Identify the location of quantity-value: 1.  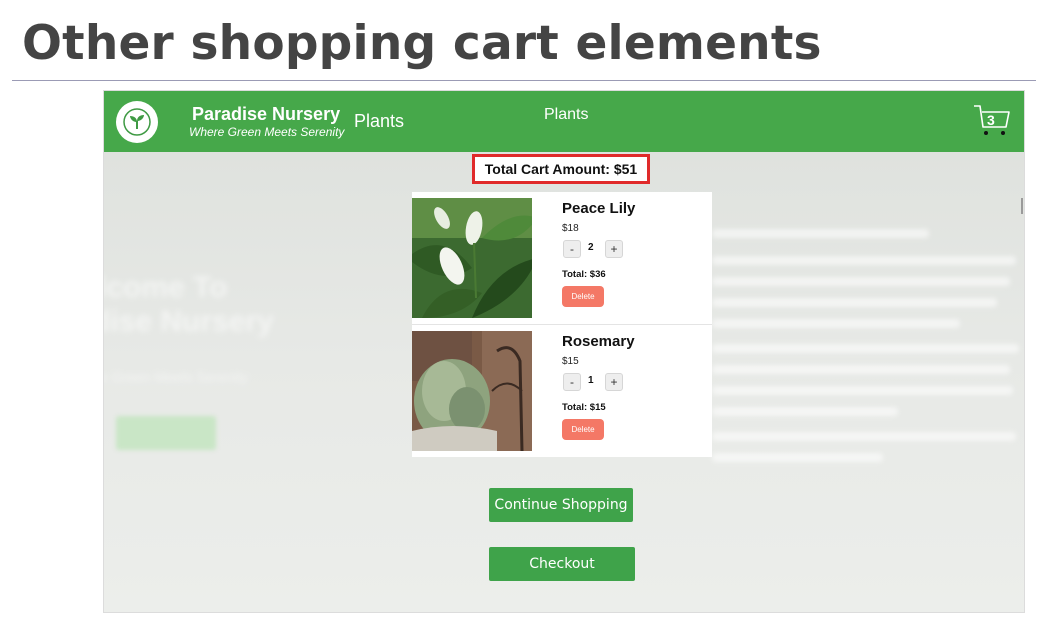
(591, 380).